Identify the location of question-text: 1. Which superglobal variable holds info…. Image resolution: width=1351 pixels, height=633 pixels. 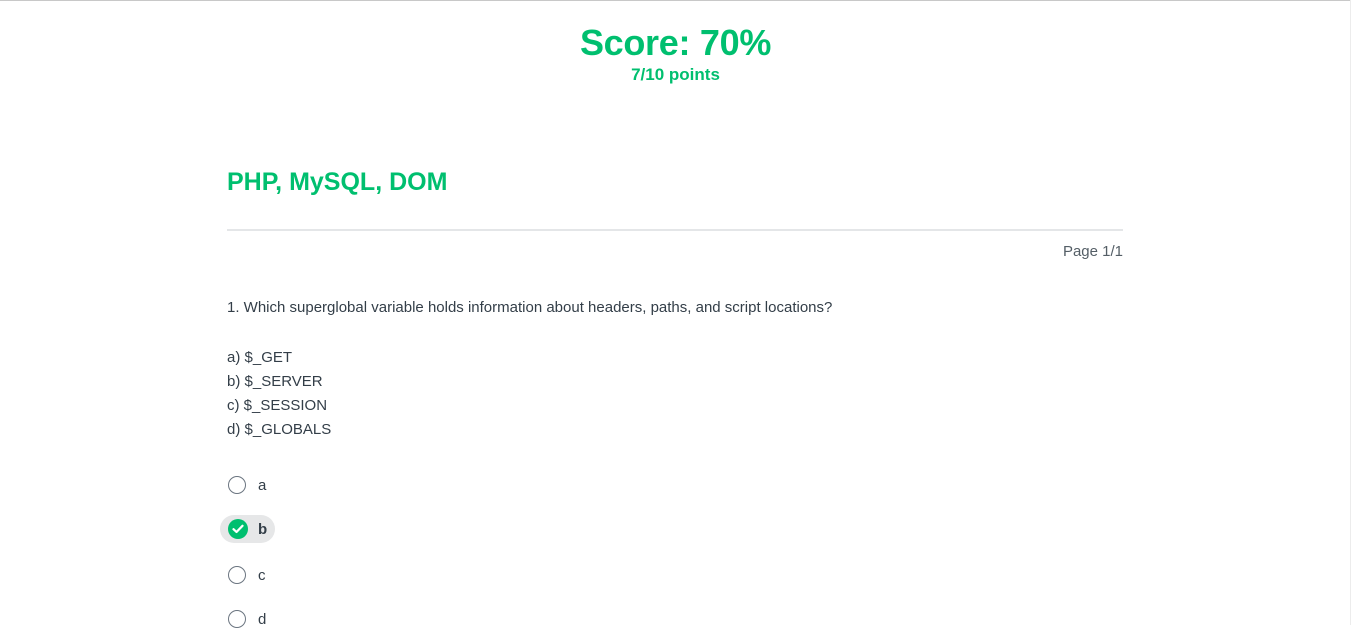
(530, 307).